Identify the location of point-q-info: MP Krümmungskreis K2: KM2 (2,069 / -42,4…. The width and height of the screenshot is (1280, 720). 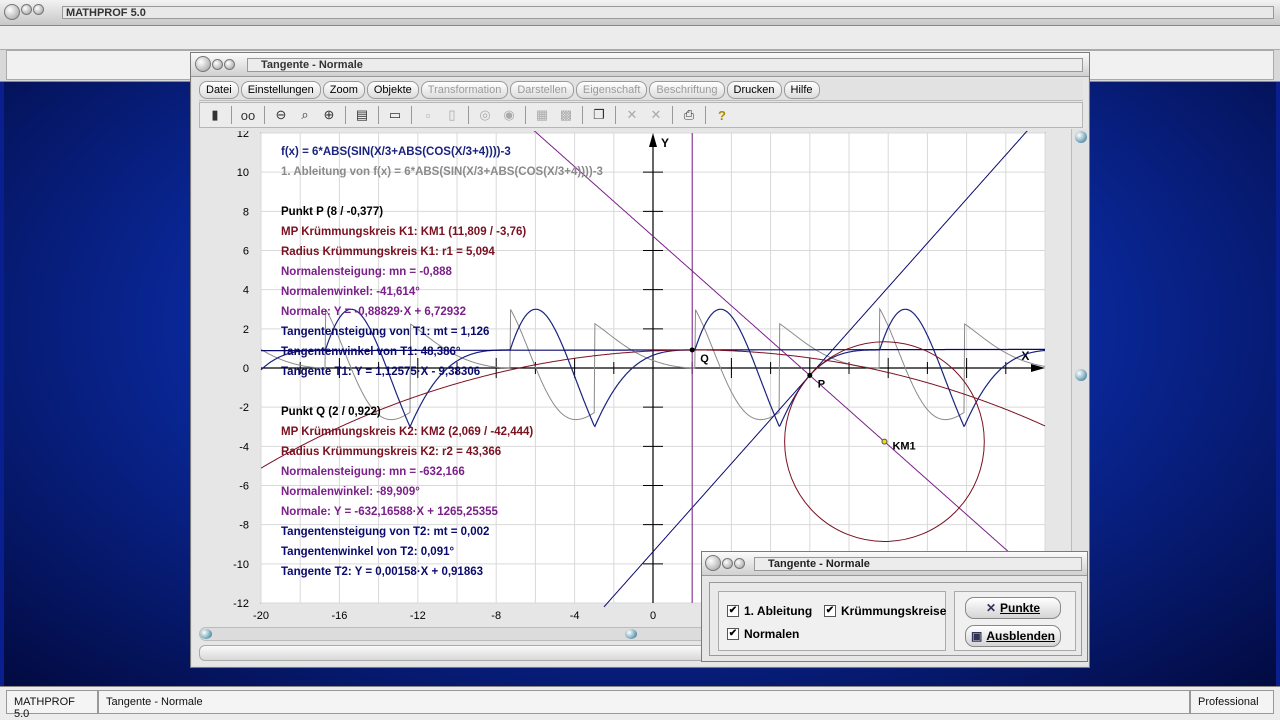
(407, 432).